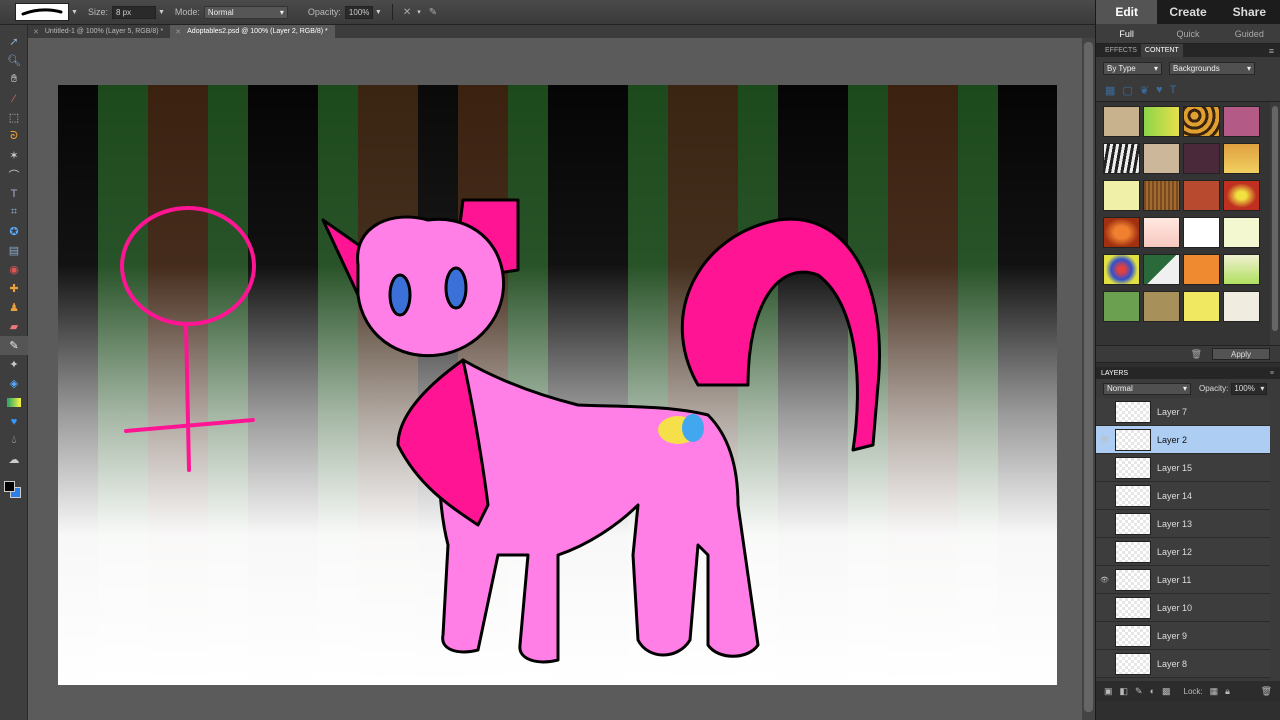 This screenshot has height=720, width=1280. I want to click on foreground-color-swatch, so click(9, 486).